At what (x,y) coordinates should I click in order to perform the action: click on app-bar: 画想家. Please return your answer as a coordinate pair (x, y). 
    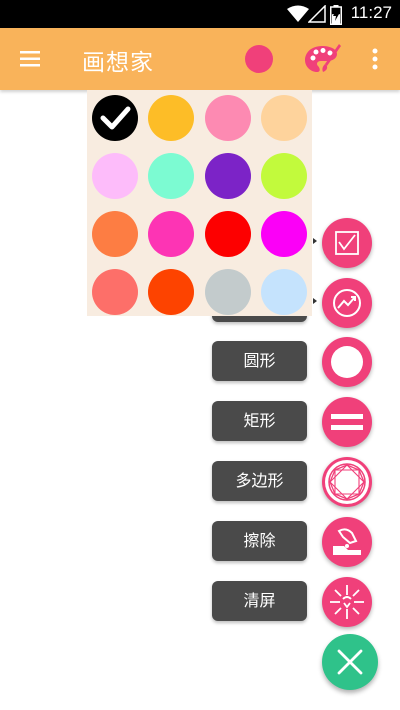
    Looking at the image, I should click on (200, 59).